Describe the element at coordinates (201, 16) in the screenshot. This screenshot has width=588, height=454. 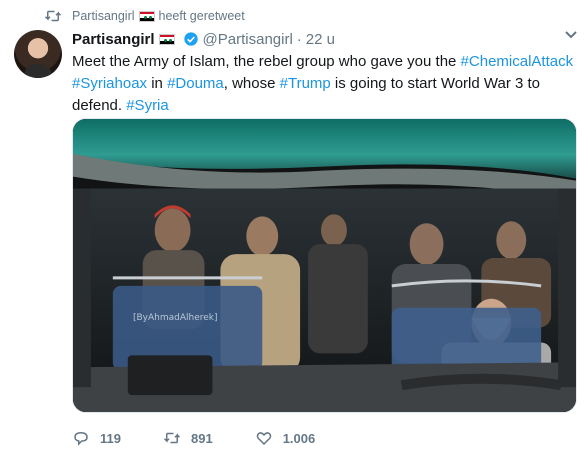
I see `retweet-suffix: heeft geretweet` at that location.